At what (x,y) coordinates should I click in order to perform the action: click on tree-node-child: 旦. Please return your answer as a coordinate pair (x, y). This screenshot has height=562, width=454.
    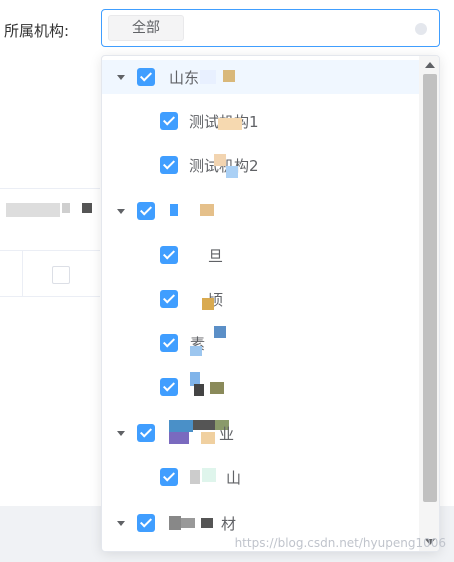
    Looking at the image, I should click on (260, 255).